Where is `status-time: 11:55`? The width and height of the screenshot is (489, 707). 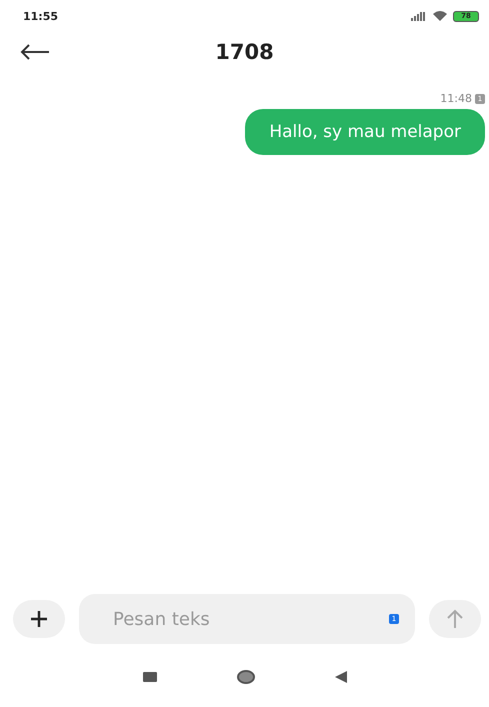
status-time: 11:55 is located at coordinates (40, 16).